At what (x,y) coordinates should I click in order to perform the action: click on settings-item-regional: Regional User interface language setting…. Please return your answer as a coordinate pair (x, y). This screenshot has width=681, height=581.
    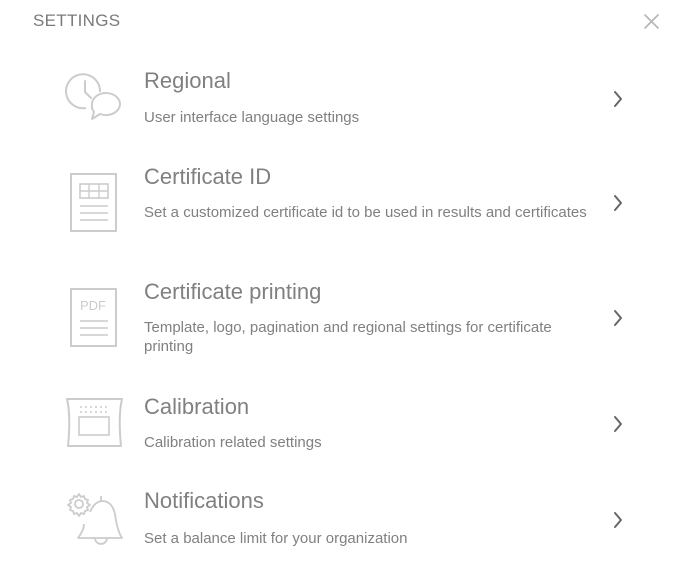
    Looking at the image, I should click on (340, 100).